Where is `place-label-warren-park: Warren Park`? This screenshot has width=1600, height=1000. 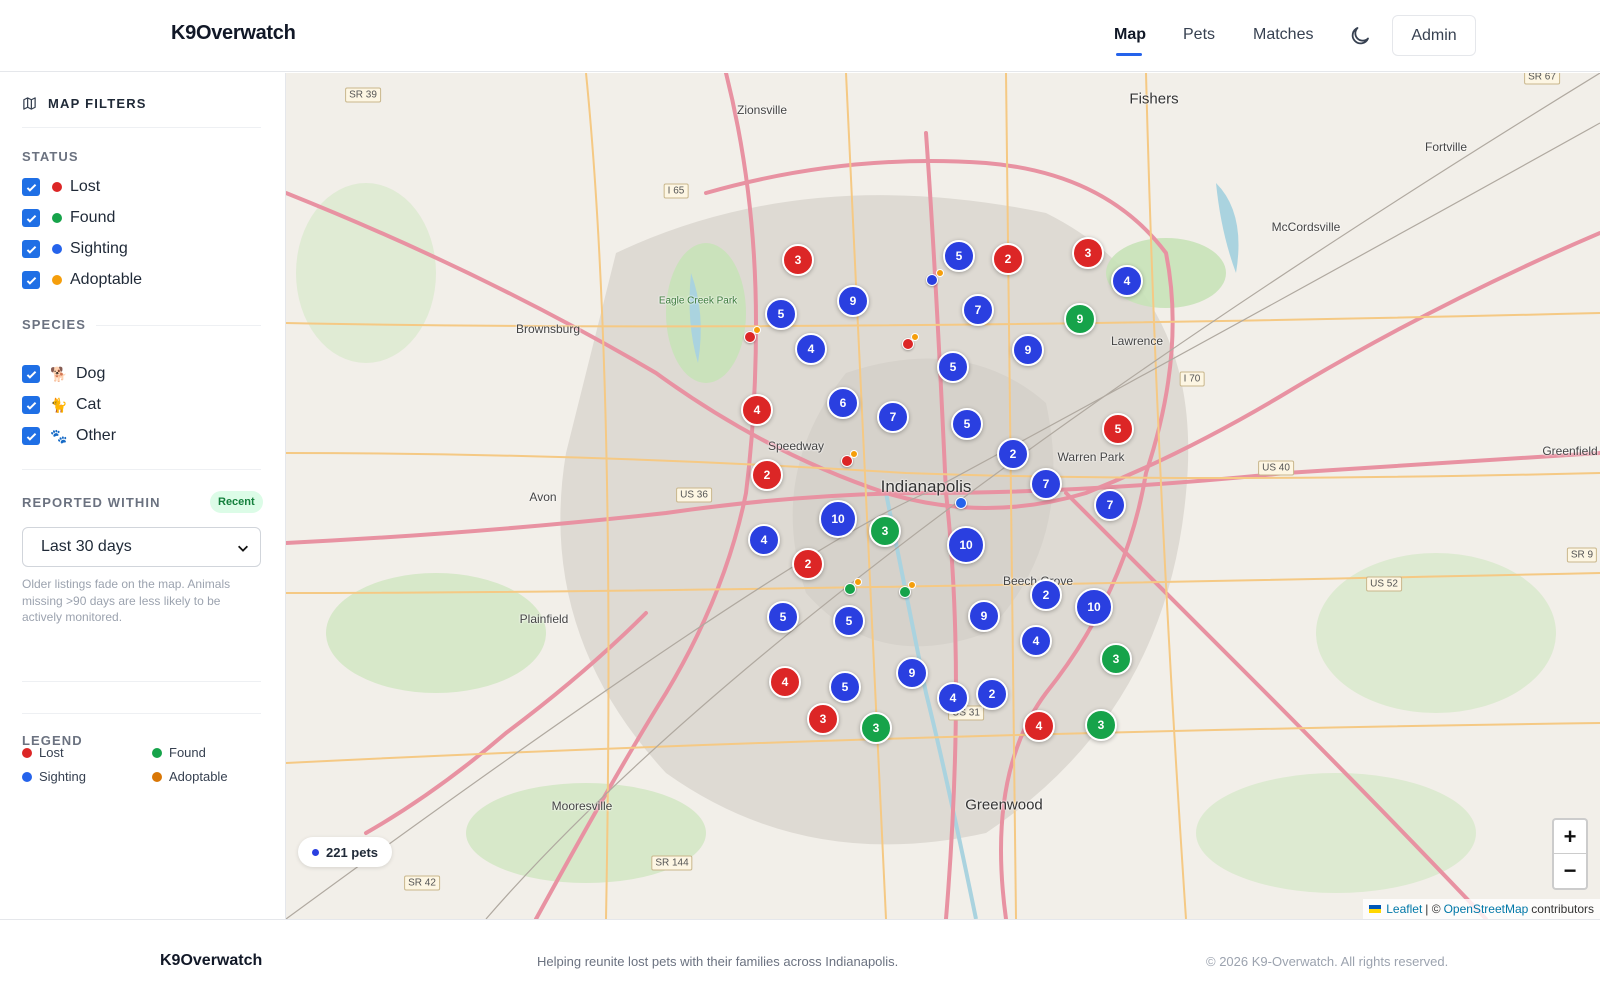
place-label-warren-park: Warren Park is located at coordinates (1091, 457).